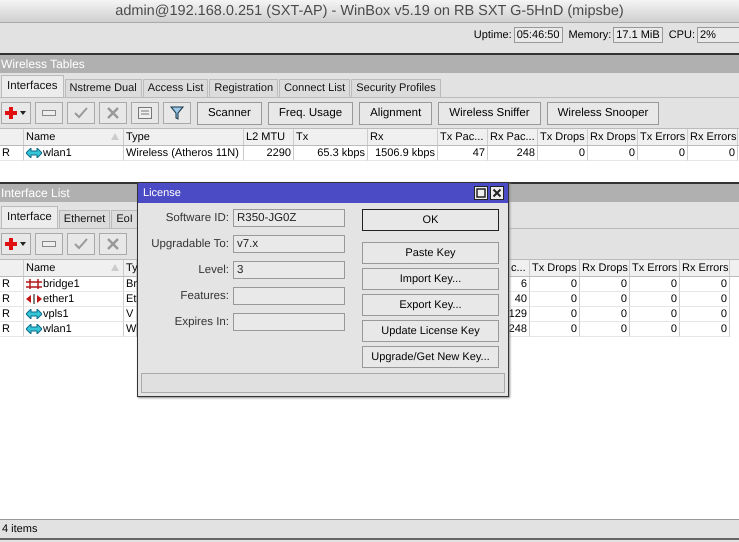 This screenshot has width=739, height=542. What do you see at coordinates (603, 113) in the screenshot?
I see `toolbar-button: Wireless Snooper` at bounding box center [603, 113].